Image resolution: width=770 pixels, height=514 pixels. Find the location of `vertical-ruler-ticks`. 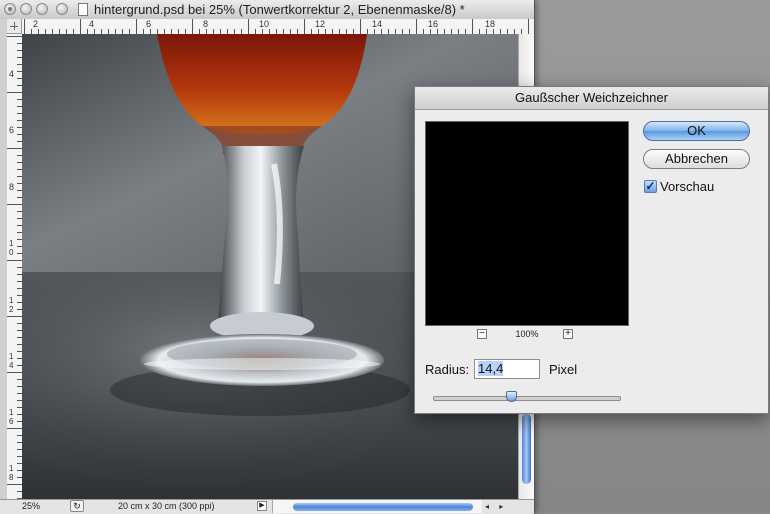

vertical-ruler-ticks is located at coordinates (14, 267).